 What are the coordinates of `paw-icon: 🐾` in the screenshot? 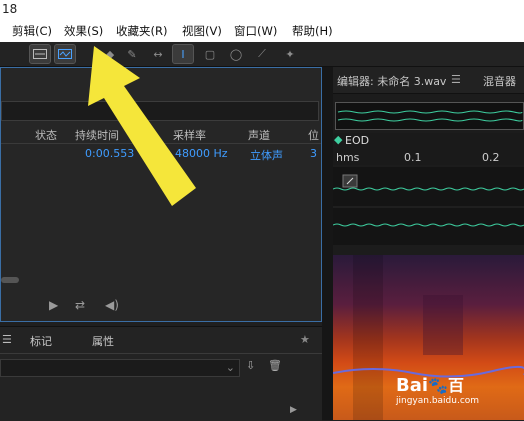 It's located at (438, 385).